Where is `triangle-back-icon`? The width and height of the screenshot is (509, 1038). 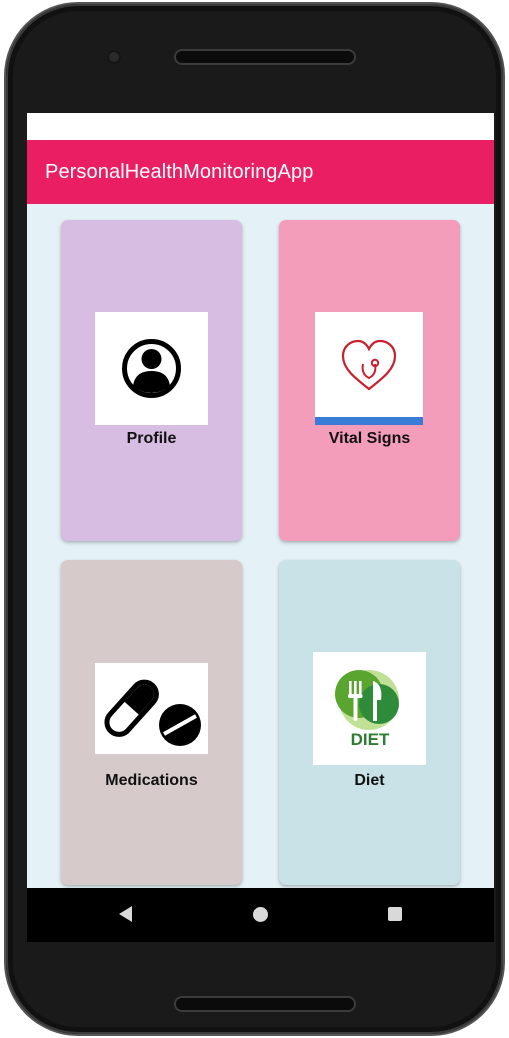 triangle-back-icon is located at coordinates (125, 914).